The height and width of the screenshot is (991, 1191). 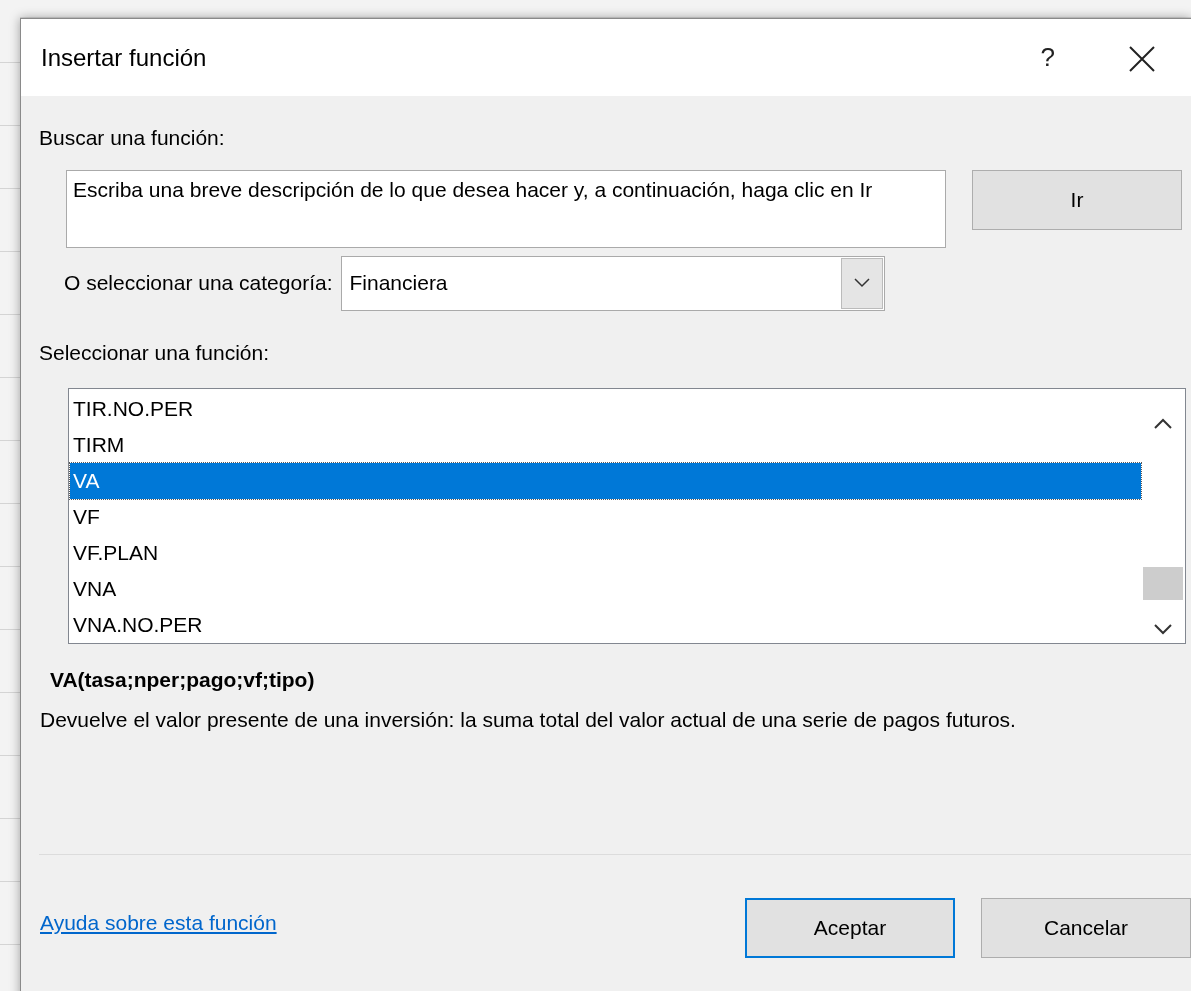 I want to click on scrollbar-thumb, so click(x=1163, y=583).